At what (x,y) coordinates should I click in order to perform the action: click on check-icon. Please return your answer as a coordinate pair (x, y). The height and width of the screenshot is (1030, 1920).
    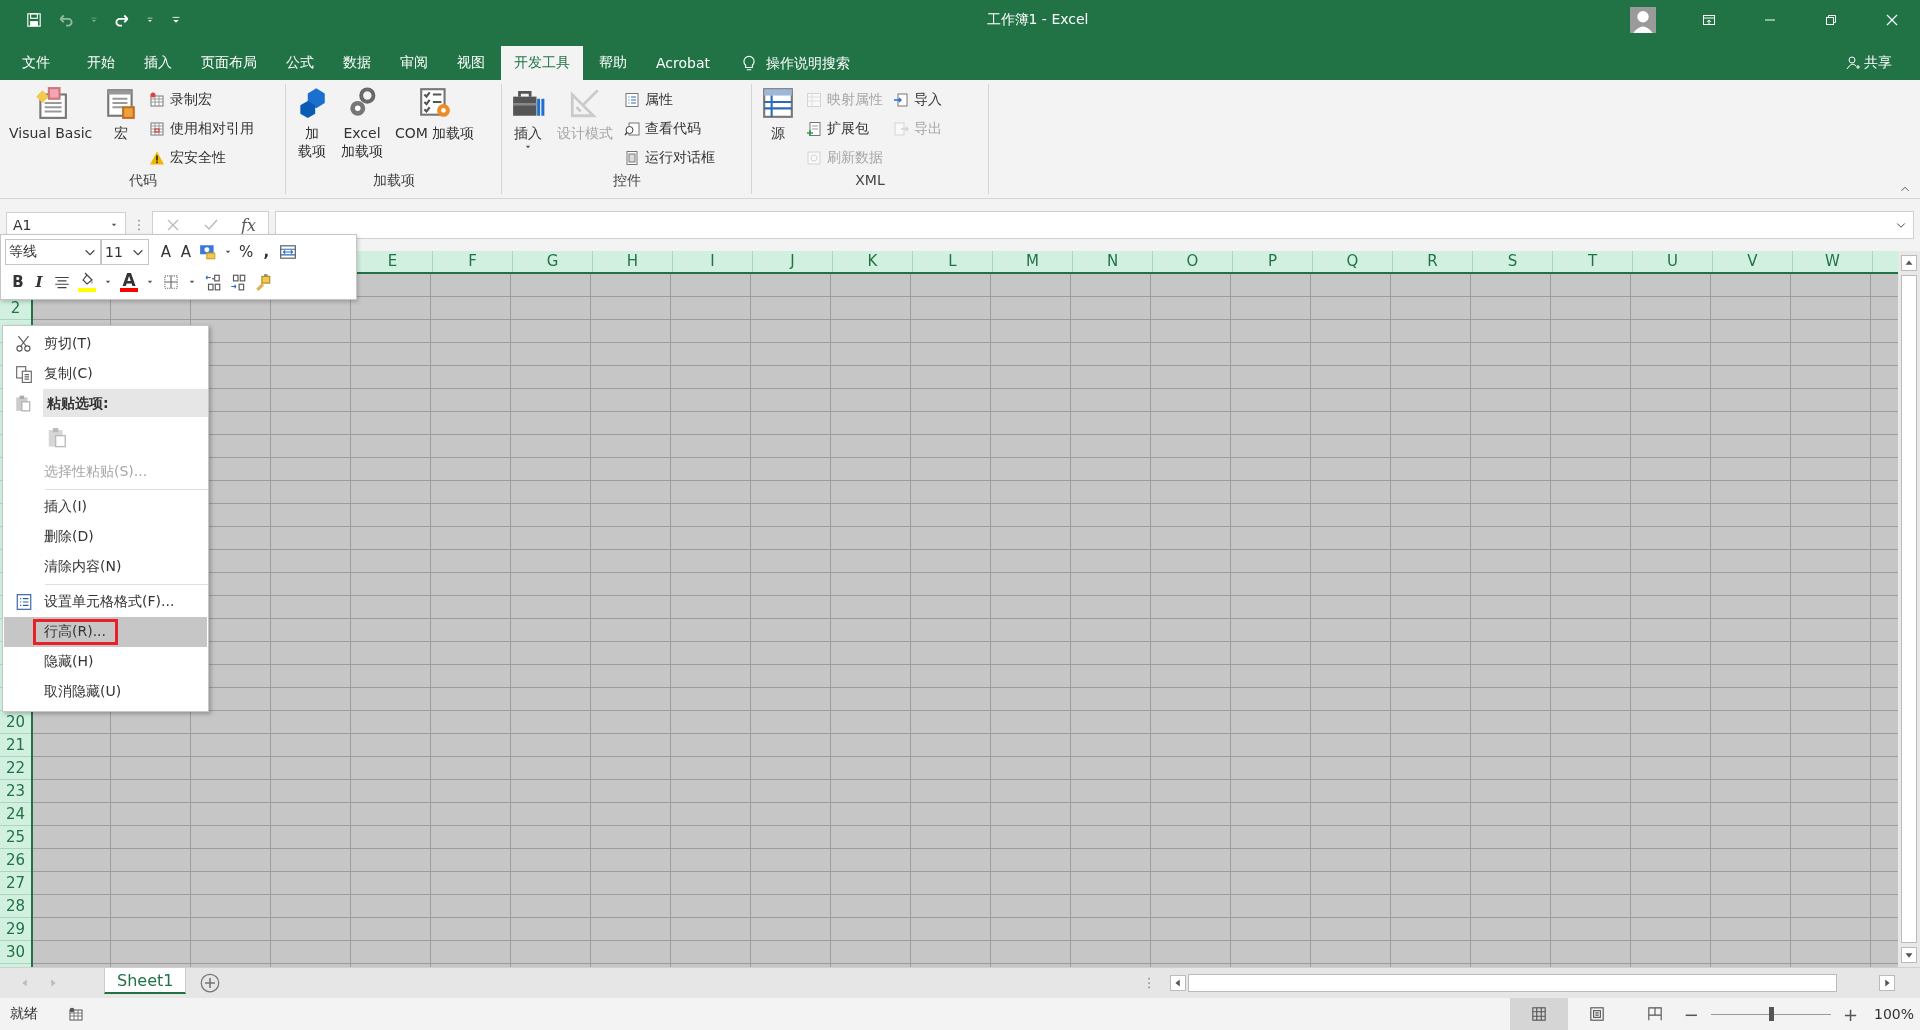
    Looking at the image, I should click on (211, 225).